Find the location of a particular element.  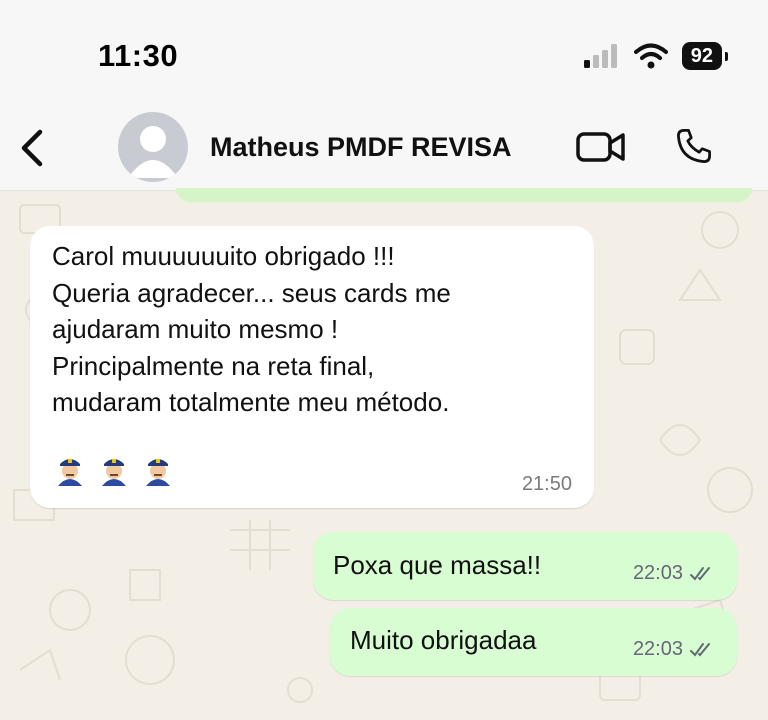

message-text: Poxa que massa!! is located at coordinates (437, 565).